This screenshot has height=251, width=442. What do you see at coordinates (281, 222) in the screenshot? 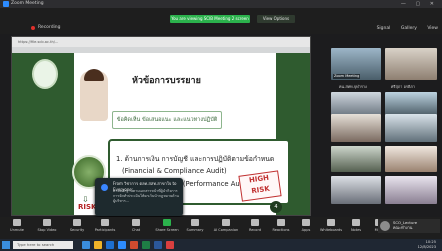
I see `reactions-icon` at bounding box center [281, 222].